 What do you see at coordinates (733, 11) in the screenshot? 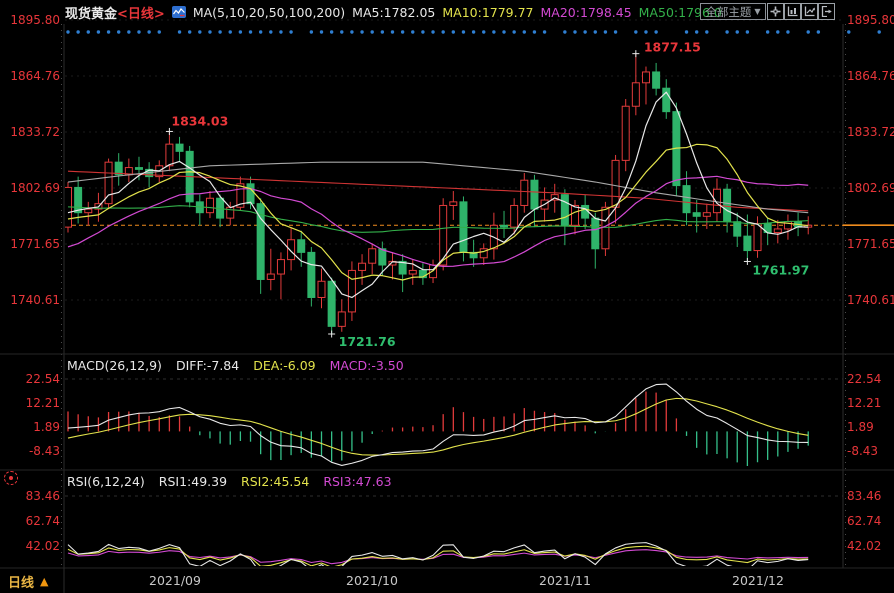
I see `theme-dropdown-button: 全部主题 ▼` at bounding box center [733, 11].